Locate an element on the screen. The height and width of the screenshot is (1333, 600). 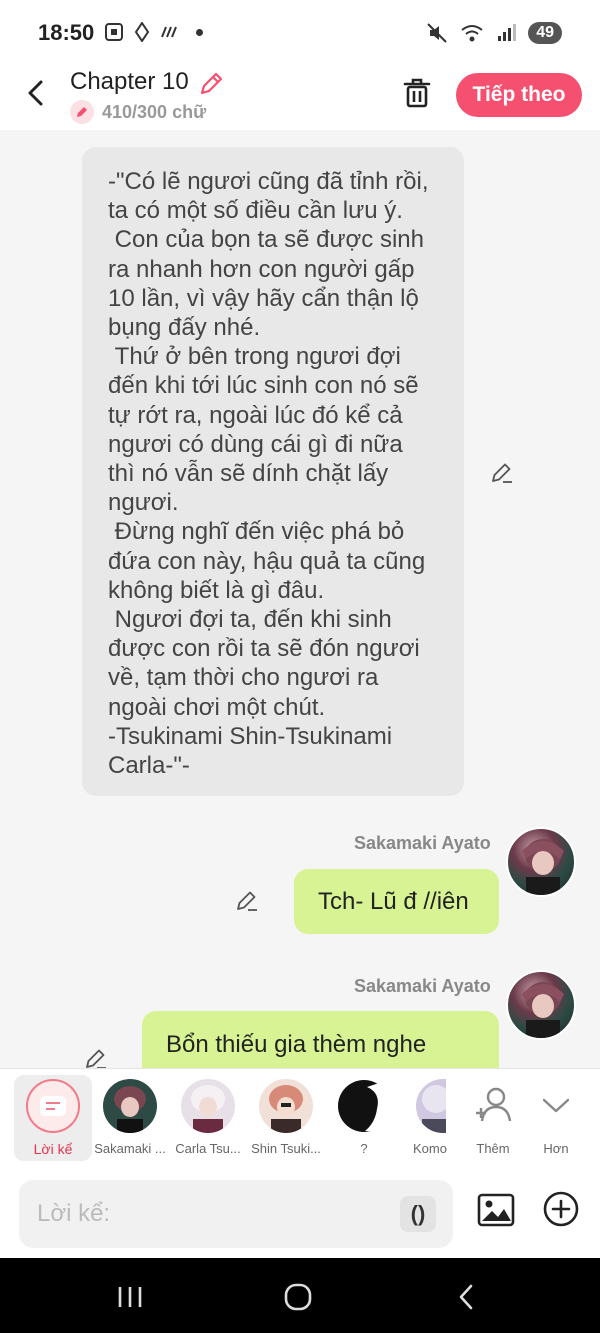
character-komo: Komo is located at coordinates (428, 1118).